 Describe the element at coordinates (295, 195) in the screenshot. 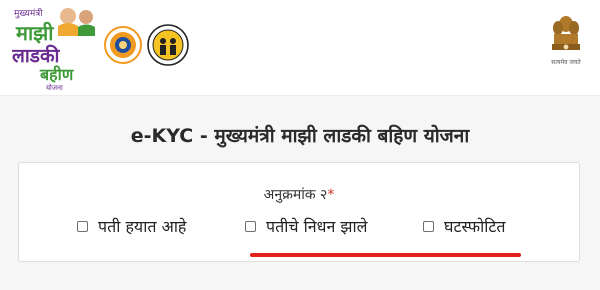

I see `field-label-text: अनुक्रमांक २` at that location.